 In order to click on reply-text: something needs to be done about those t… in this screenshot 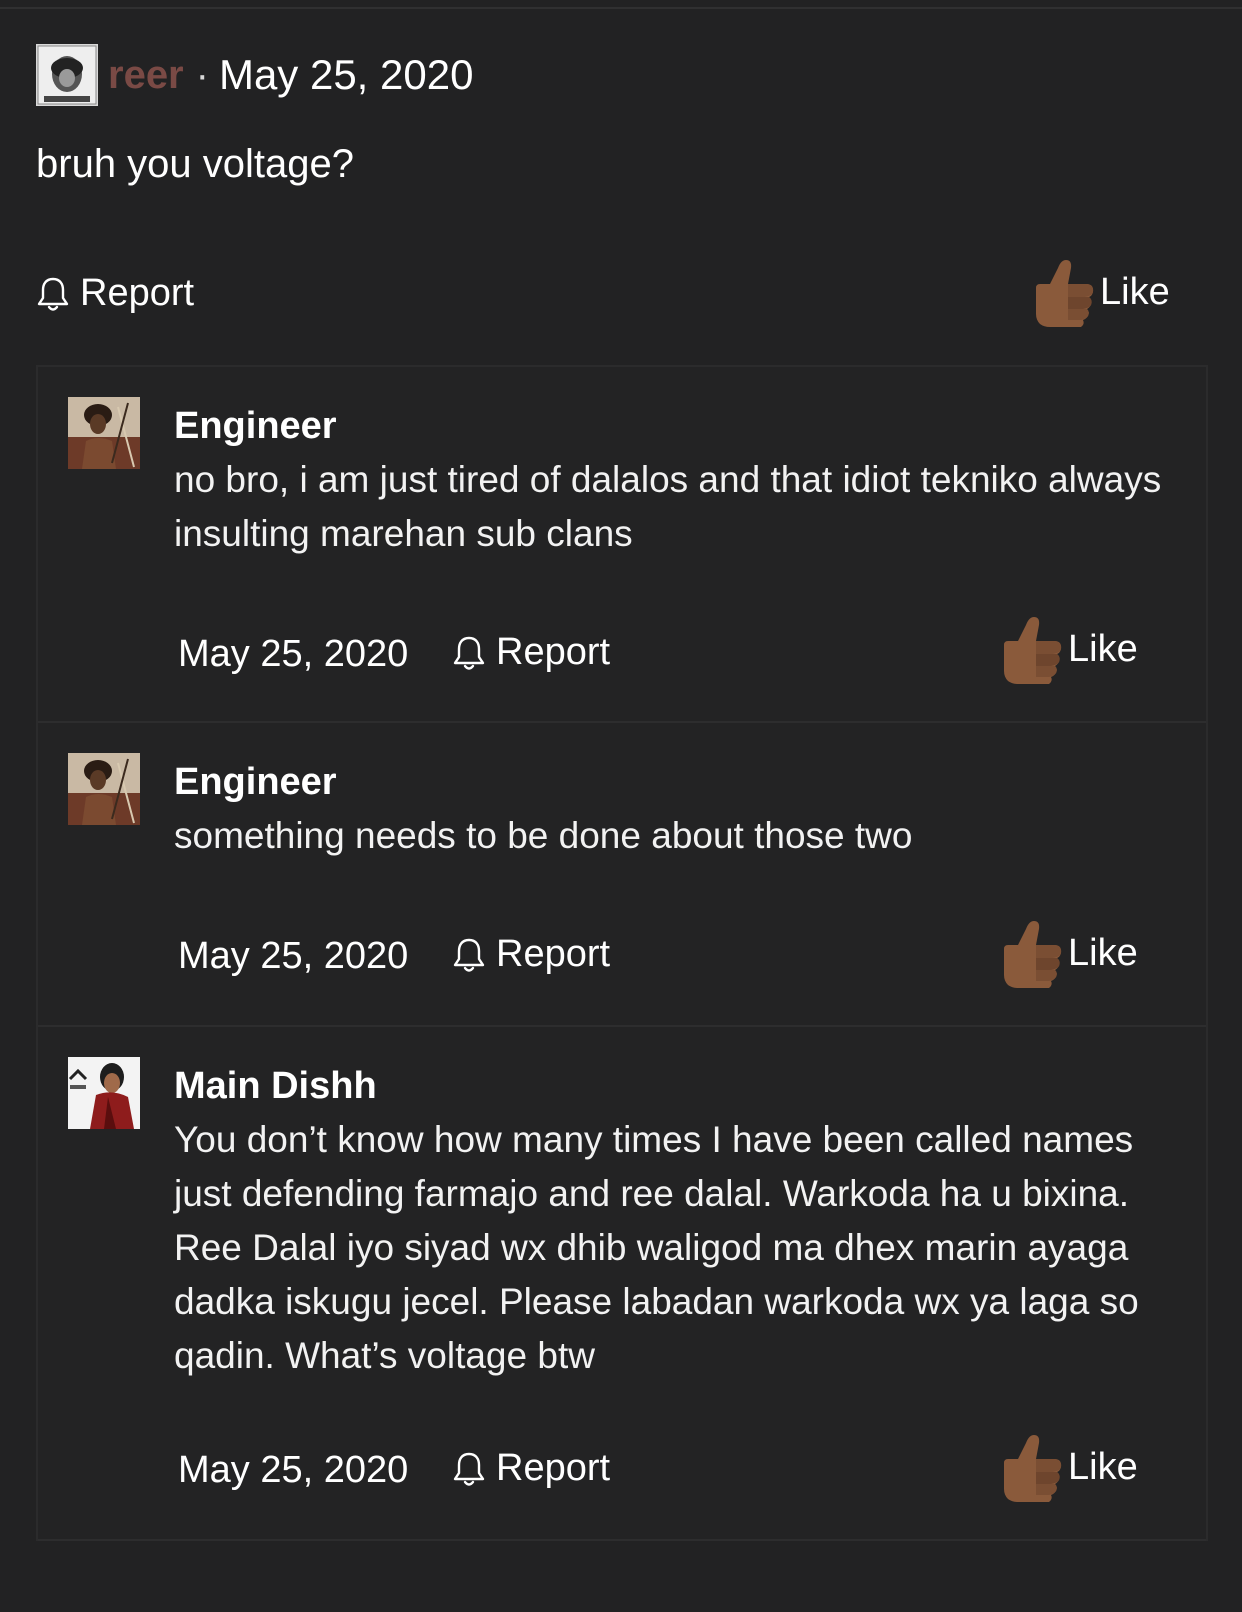, I will do `click(543, 835)`.